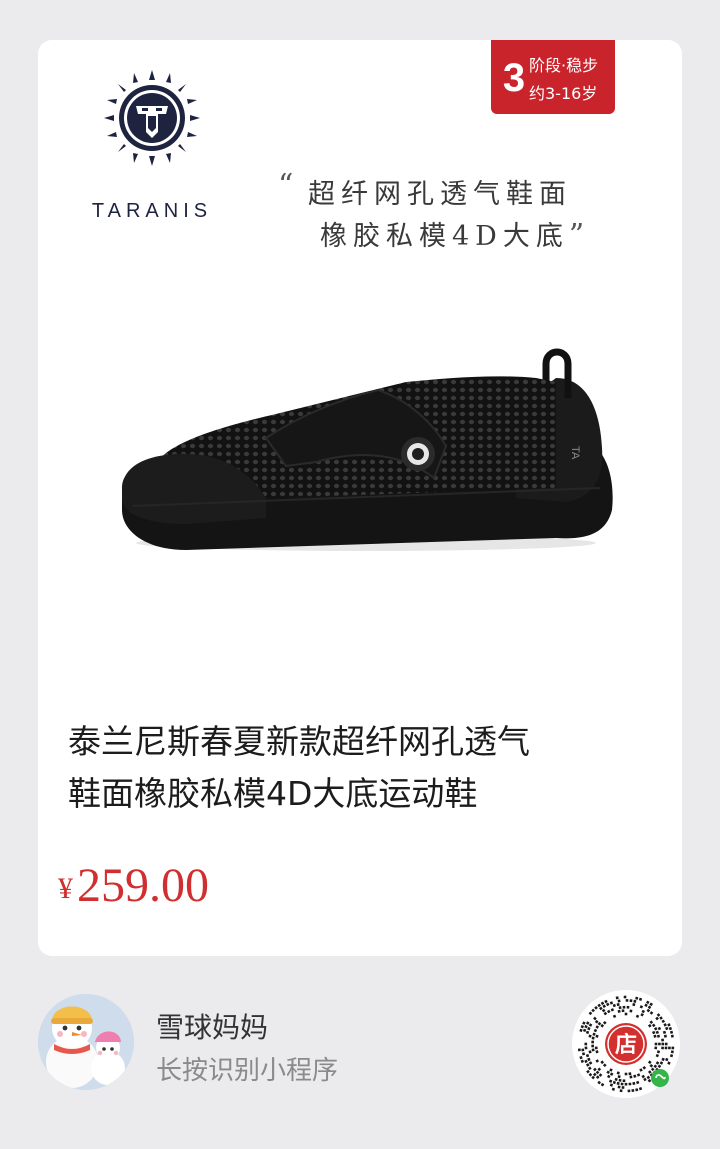  What do you see at coordinates (363, 768) in the screenshot?
I see `product-title: 泰兰尼斯春夏新款超纤网孔透气 鞋面橡胶私模4D大底运动鞋` at bounding box center [363, 768].